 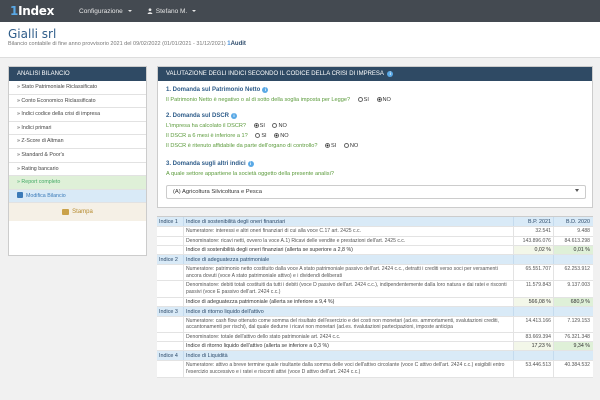 What do you see at coordinates (14, 11) in the screenshot?
I see `logo-prefix: 1` at bounding box center [14, 11].